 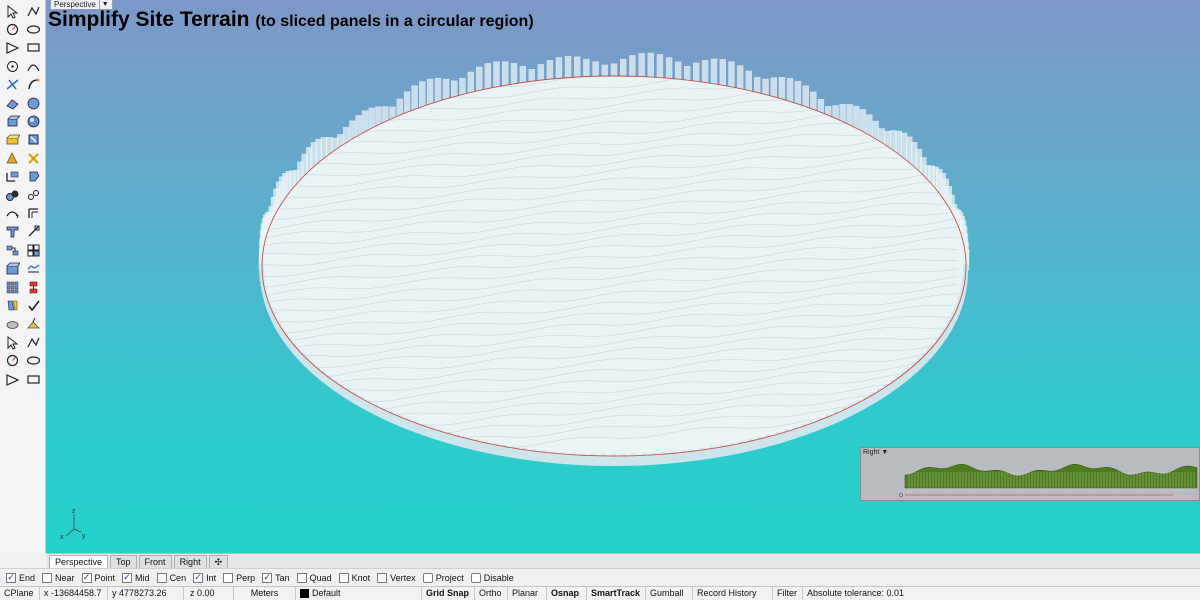 I want to click on cplane-button: CPlane, so click(x=20, y=593).